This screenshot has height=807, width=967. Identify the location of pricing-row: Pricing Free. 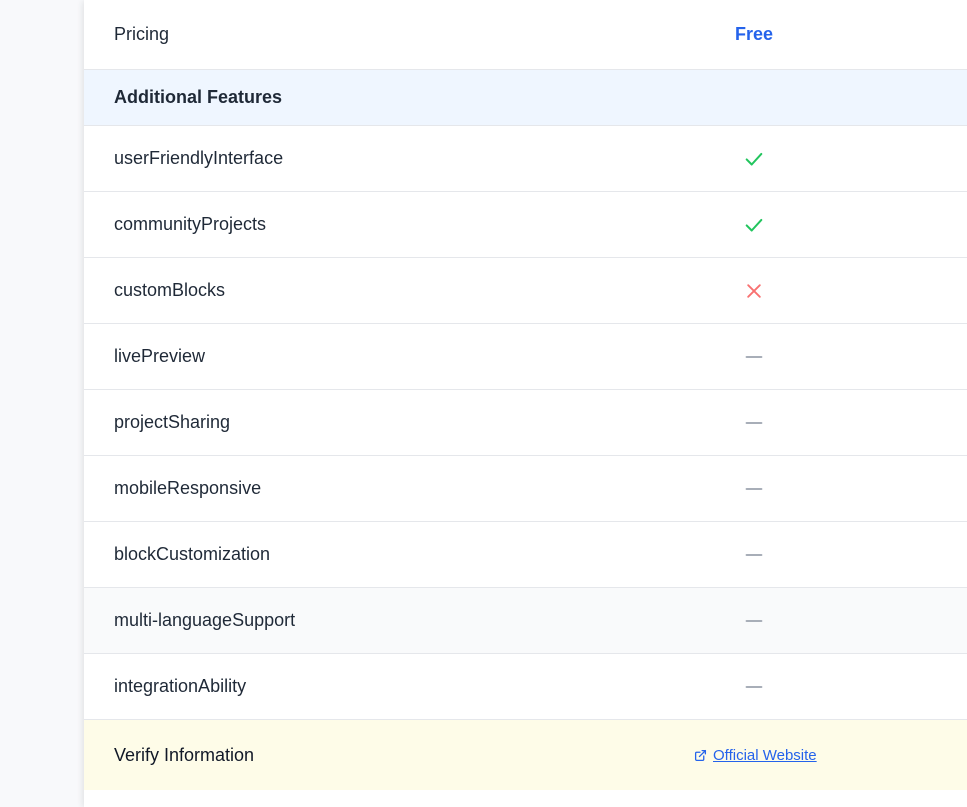
(525, 35).